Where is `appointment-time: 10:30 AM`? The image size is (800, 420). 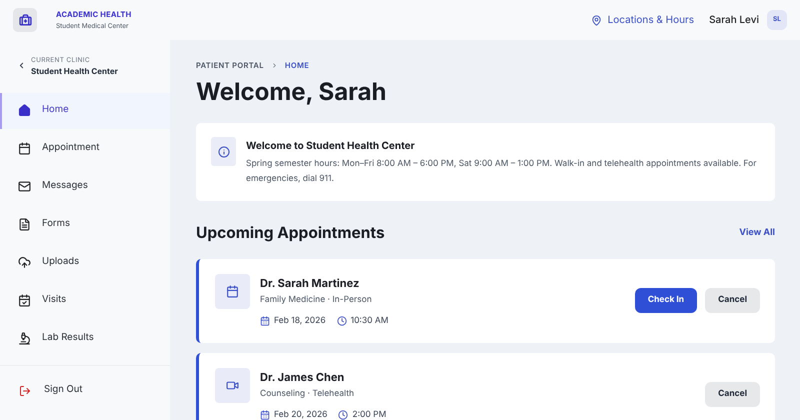 appointment-time: 10:30 AM is located at coordinates (369, 321).